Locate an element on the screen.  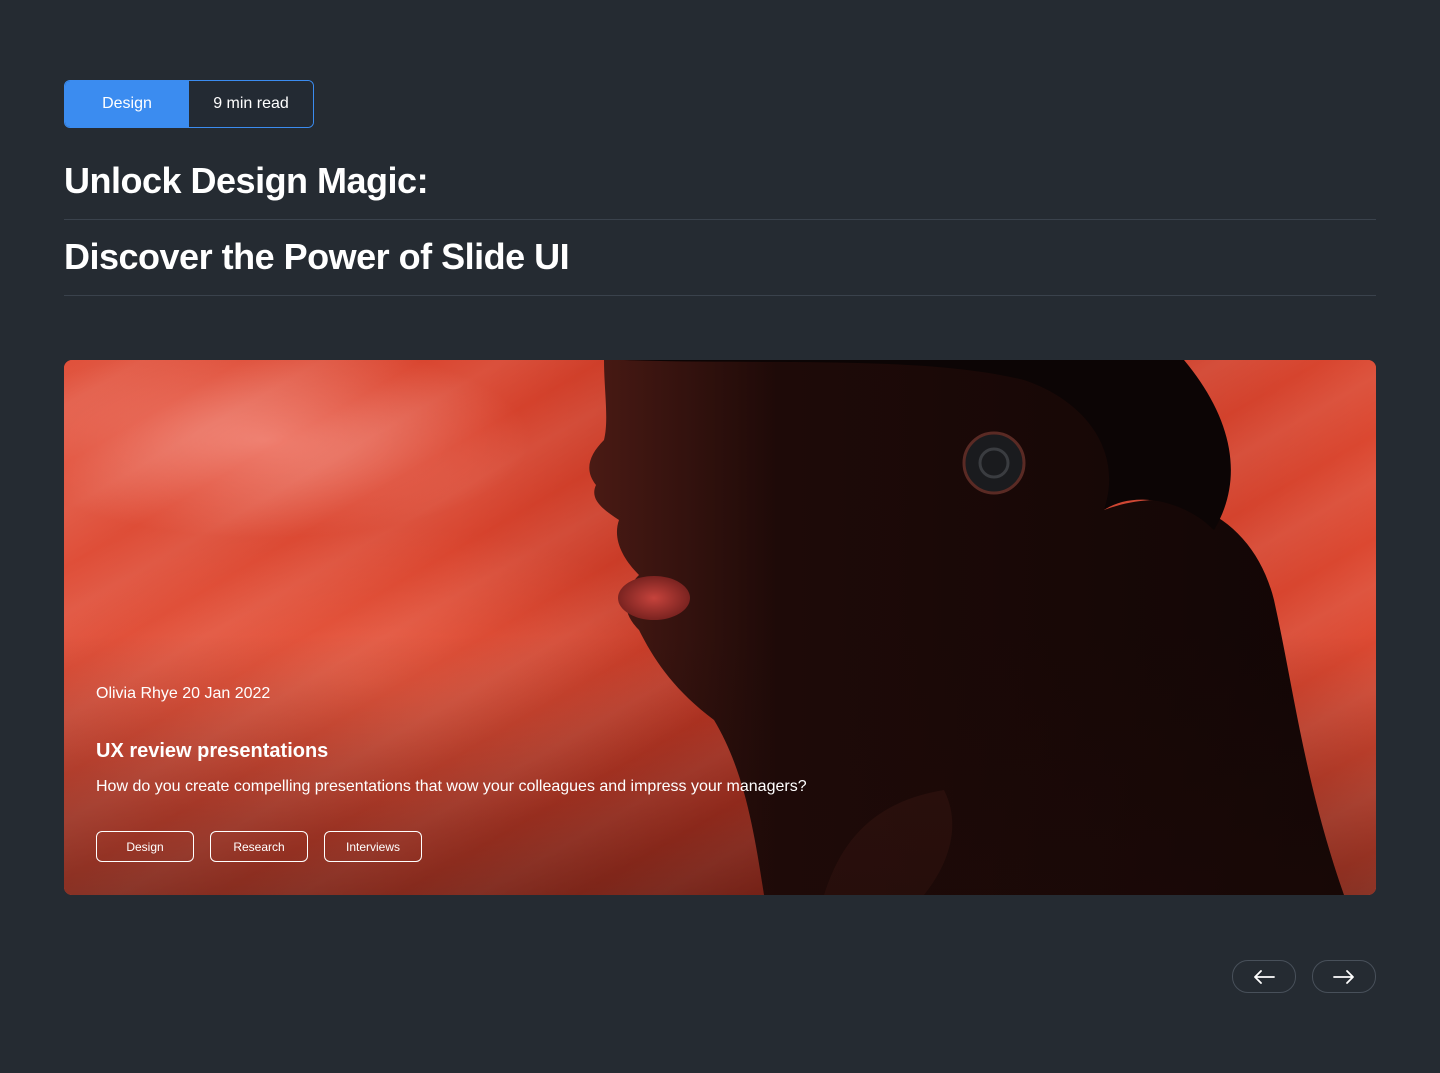
tag-interviews: Interviews is located at coordinates (373, 846).